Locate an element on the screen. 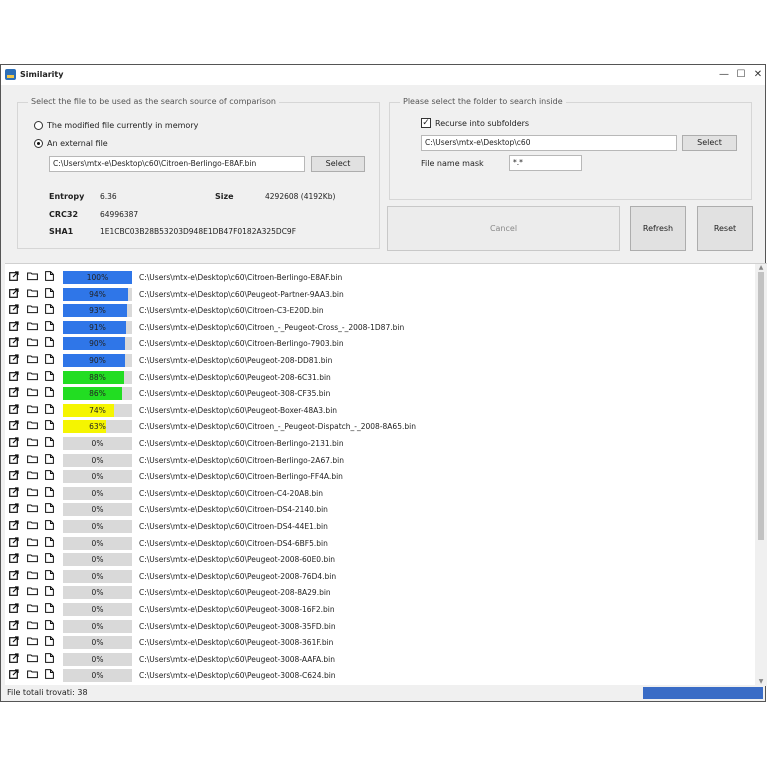 The height and width of the screenshot is (768, 768). cancel-button: Cancel is located at coordinates (503, 228).